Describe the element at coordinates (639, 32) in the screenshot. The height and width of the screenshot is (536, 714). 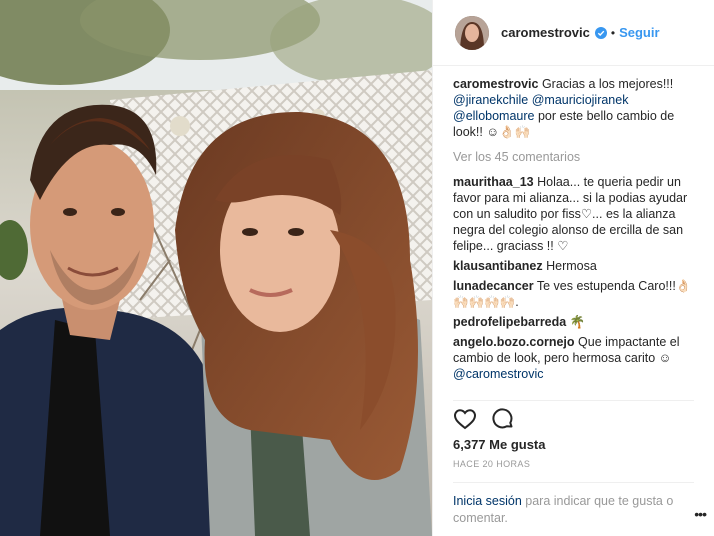
I see `follow-button: Seguir` at that location.